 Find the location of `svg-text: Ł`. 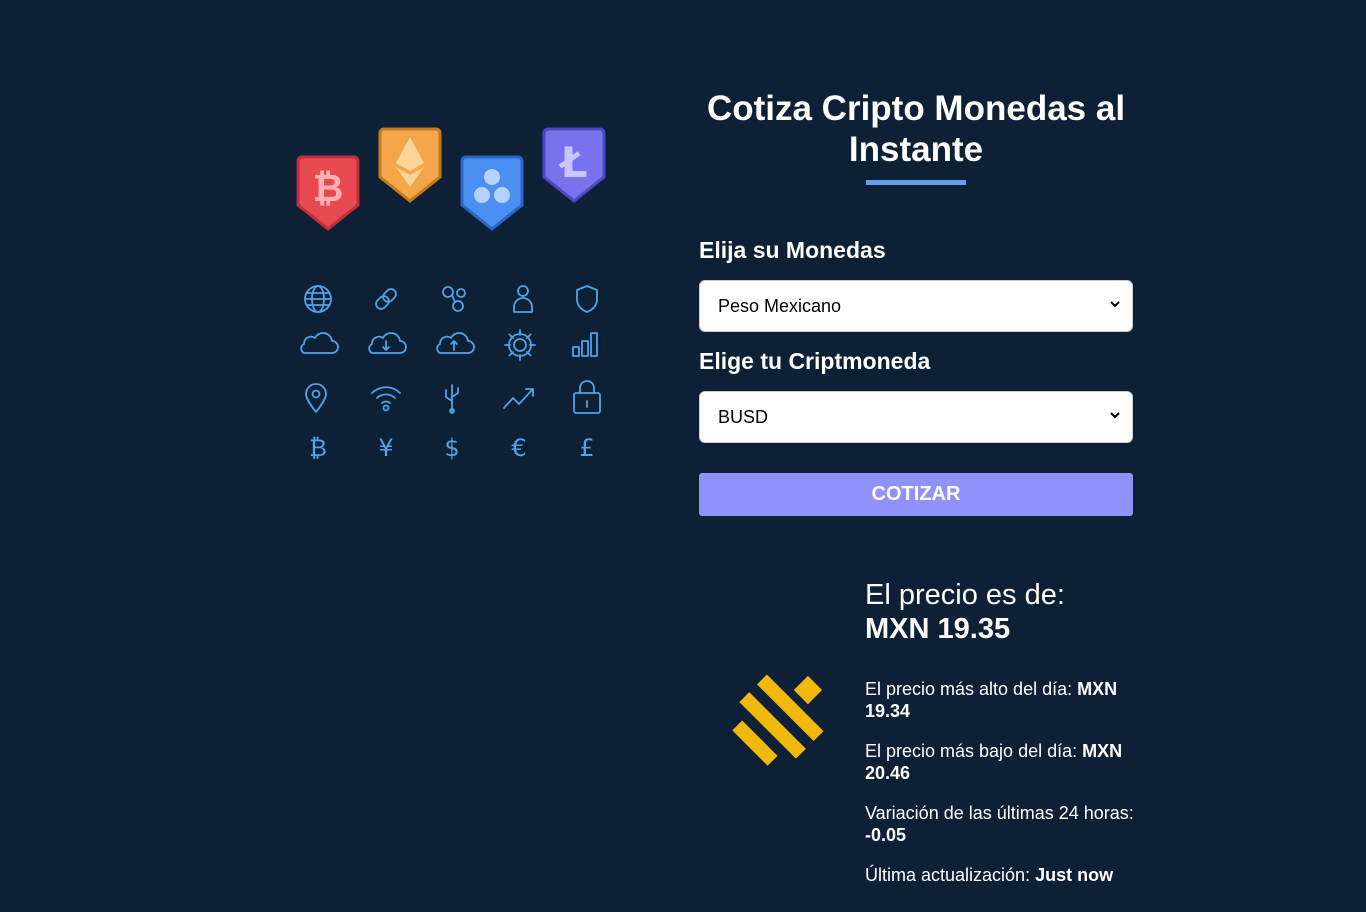

svg-text: Ł is located at coordinates (573, 162).